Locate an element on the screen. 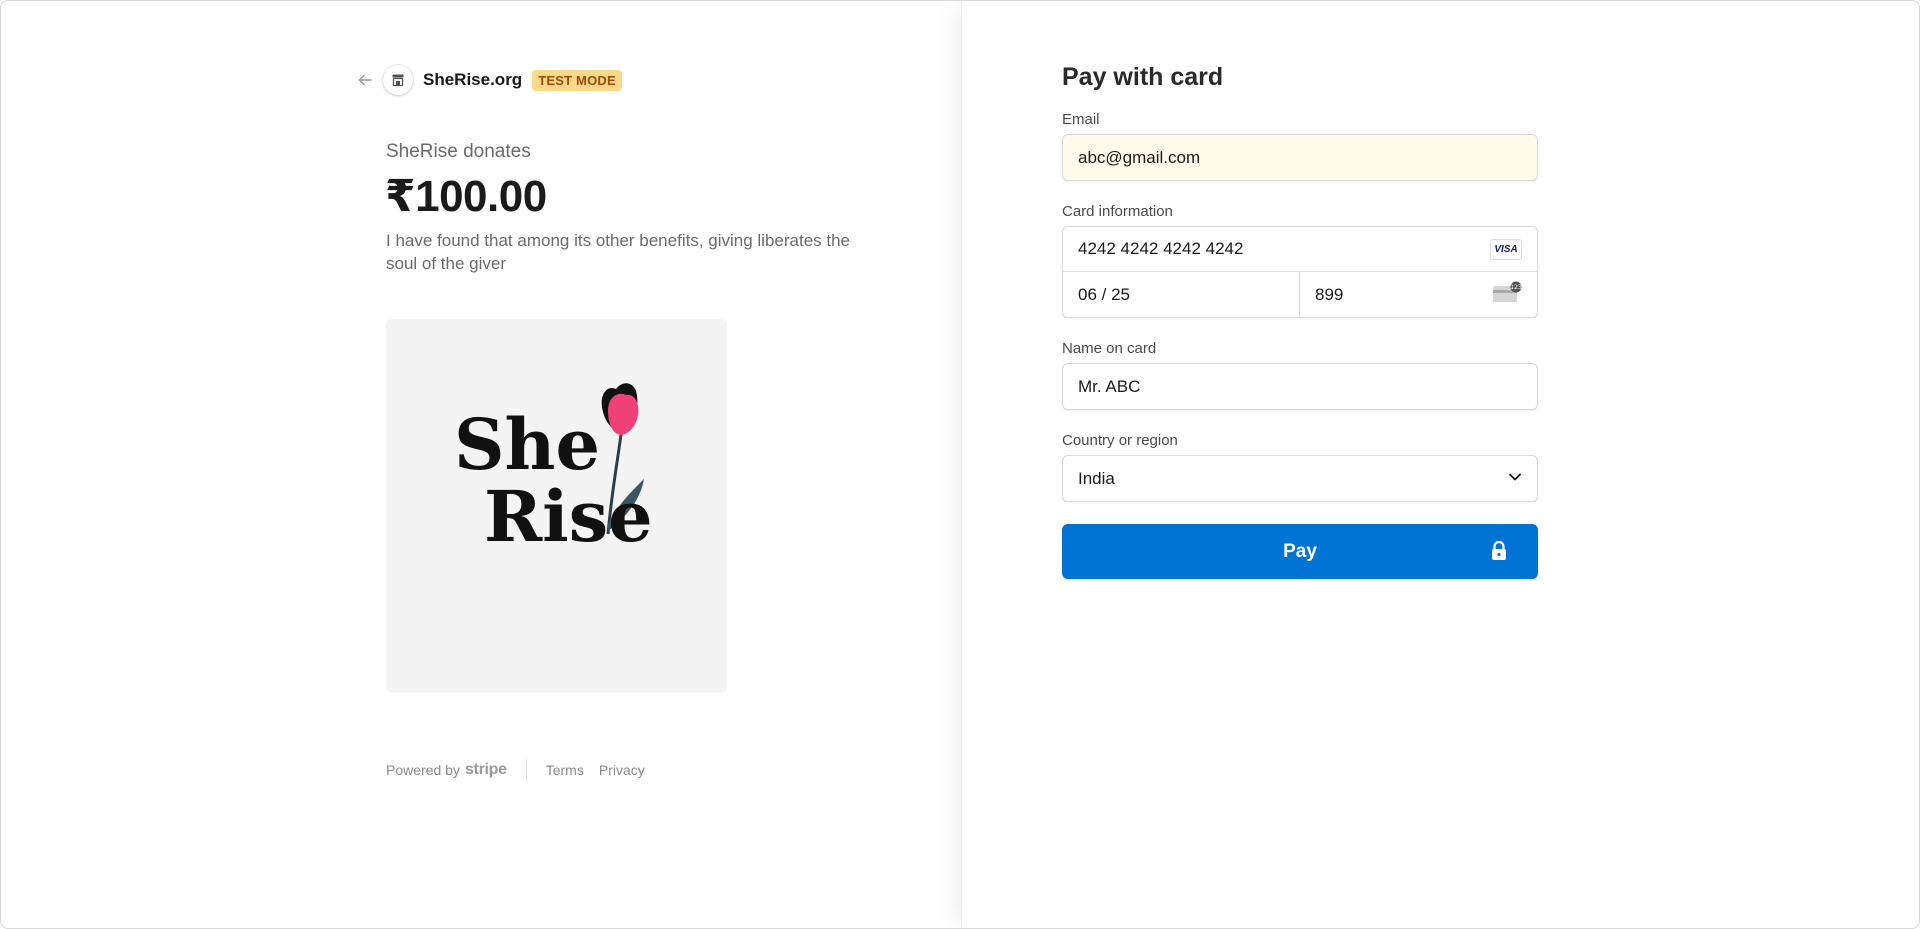  product-image: She Rise is located at coordinates (556, 506).